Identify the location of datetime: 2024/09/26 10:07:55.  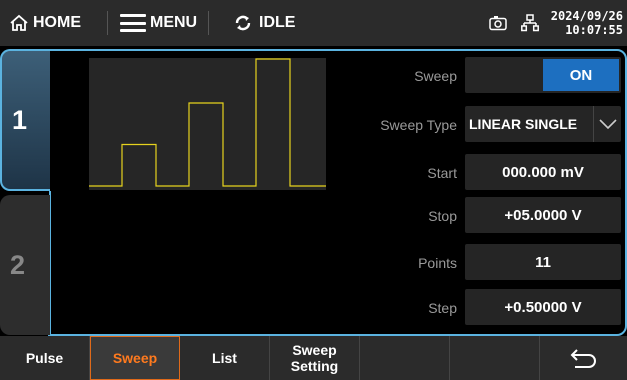
(589, 23).